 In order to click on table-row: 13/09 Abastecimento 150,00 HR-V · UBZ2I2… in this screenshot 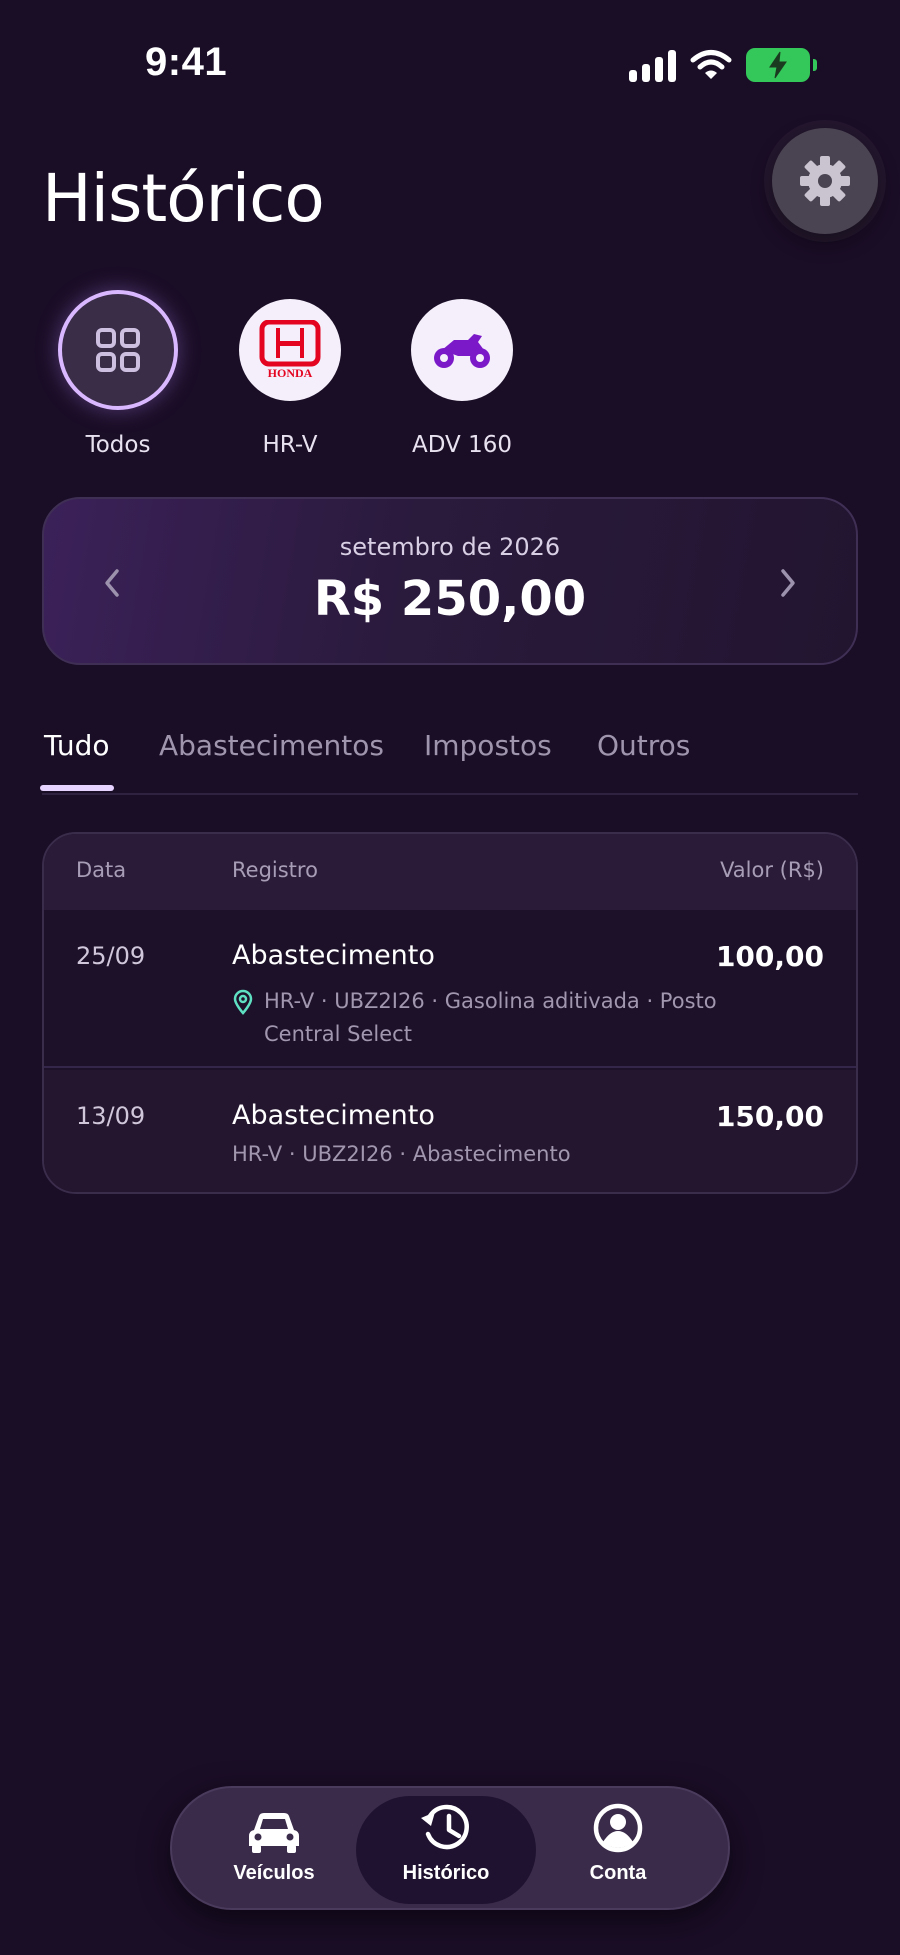, I will do `click(450, 1131)`.